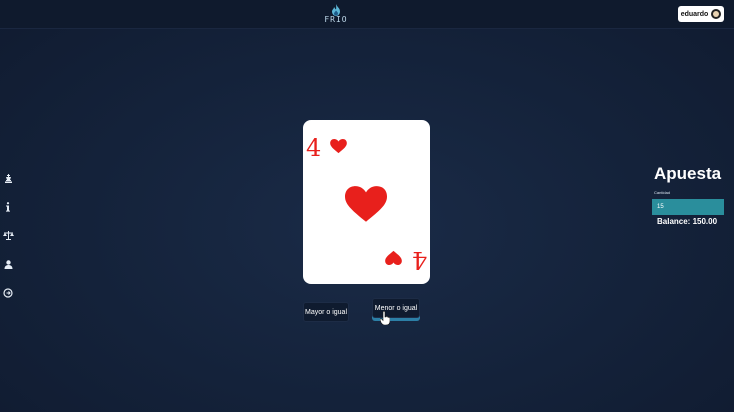 The height and width of the screenshot is (412, 734). Describe the element at coordinates (314, 148) in the screenshot. I see `card-rank-top: 4` at that location.